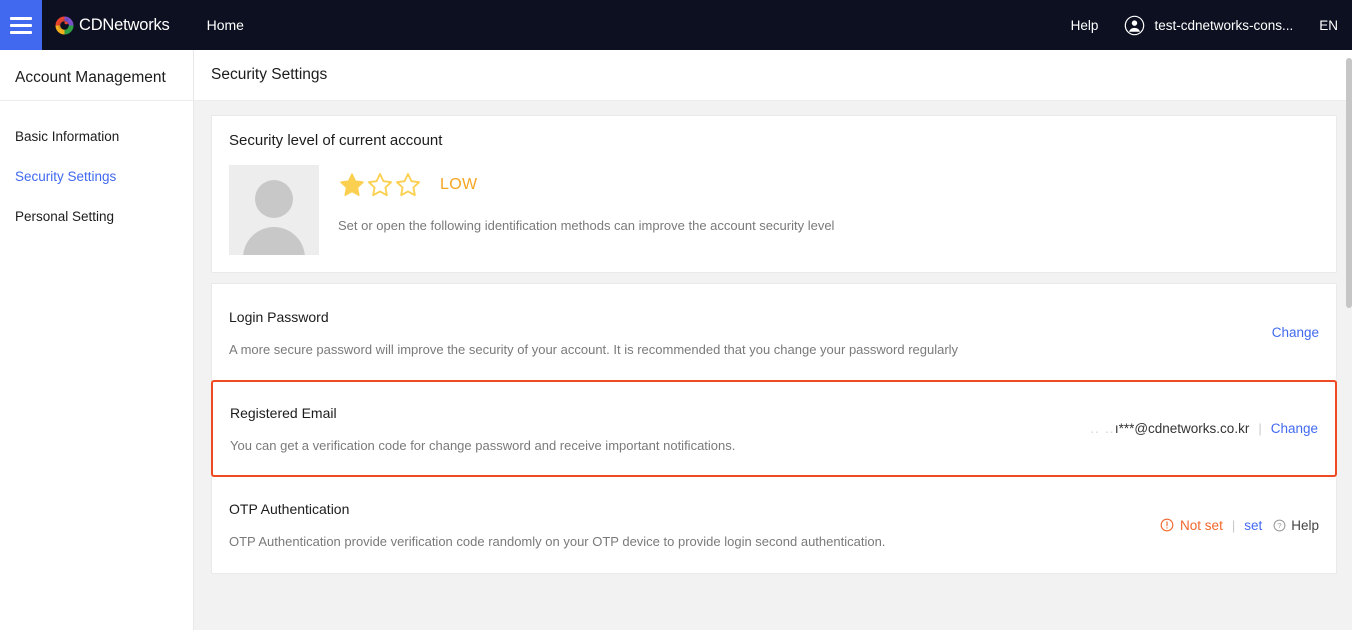 The height and width of the screenshot is (630, 1352). I want to click on method-title: Registered Email, so click(283, 412).